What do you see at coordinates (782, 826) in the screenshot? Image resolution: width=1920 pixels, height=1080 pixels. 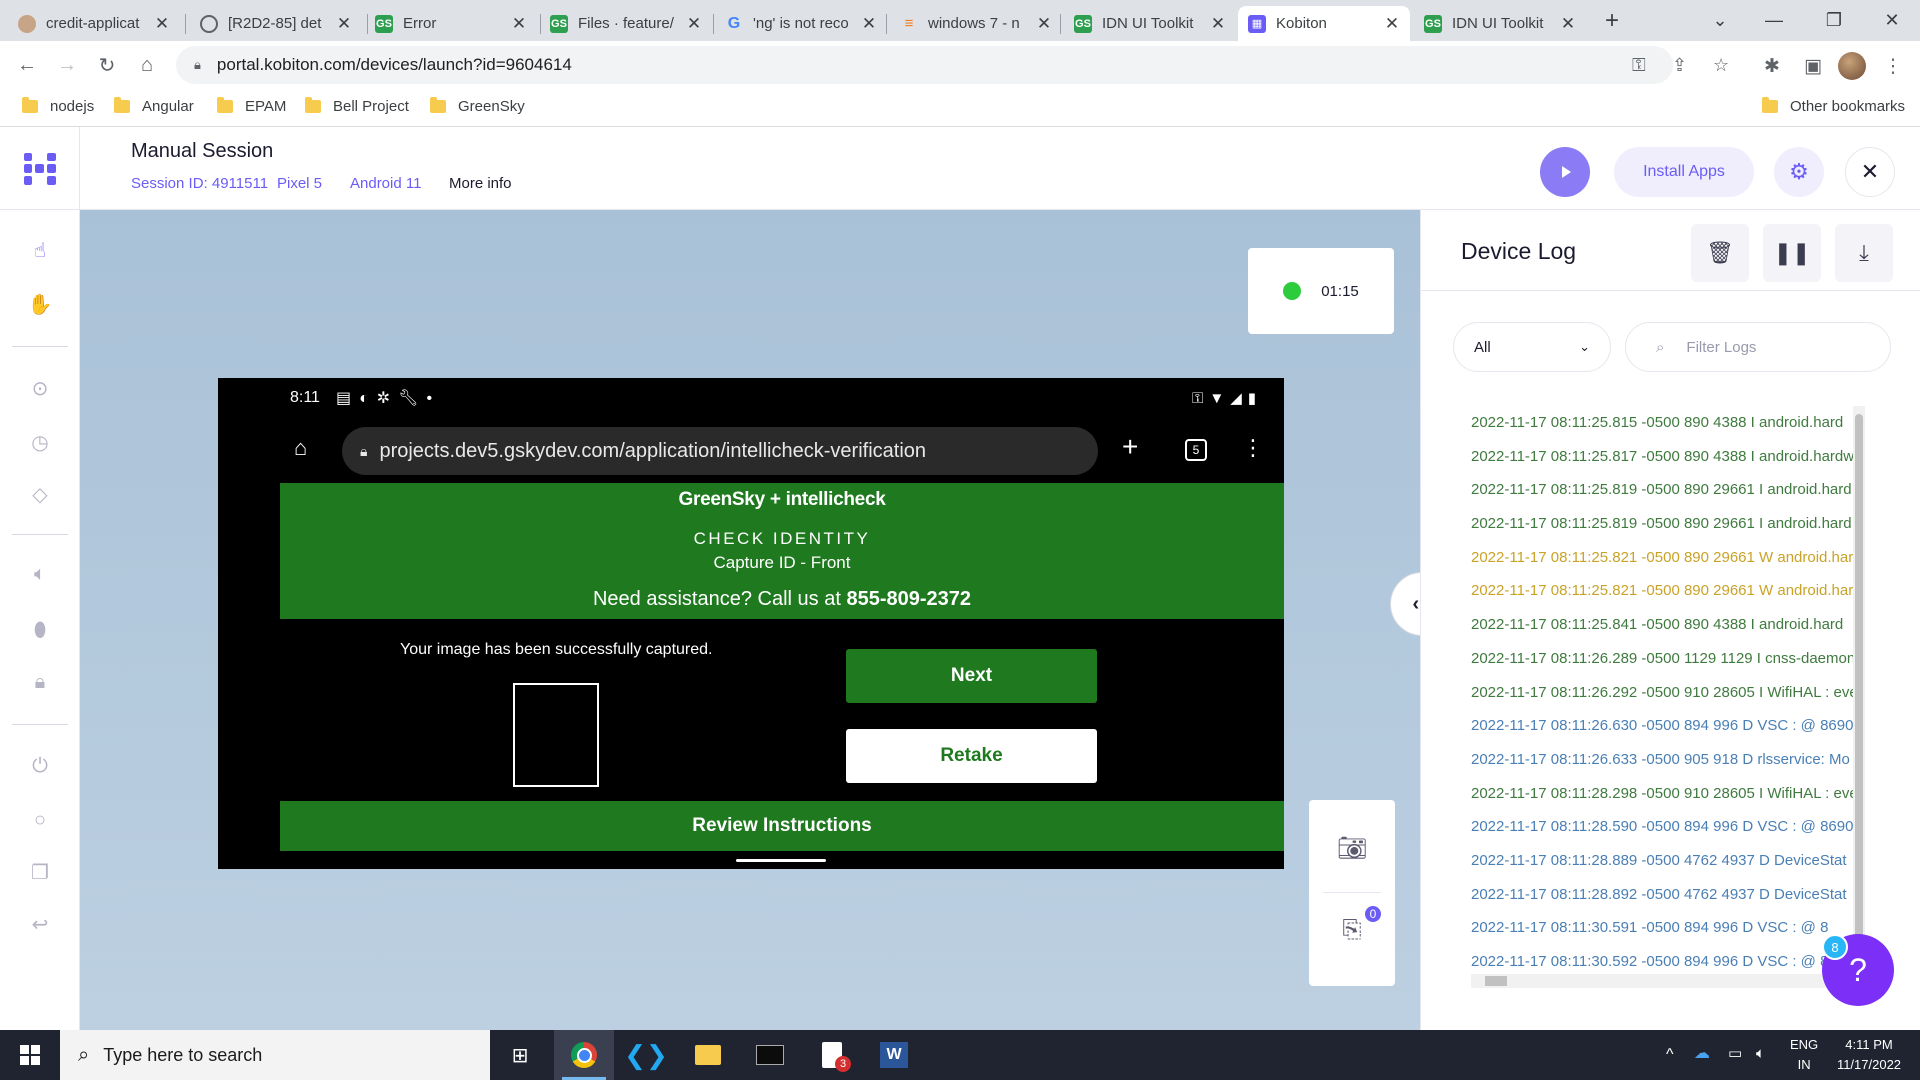 I see `review-instructions-button: Review Instructions` at bounding box center [782, 826].